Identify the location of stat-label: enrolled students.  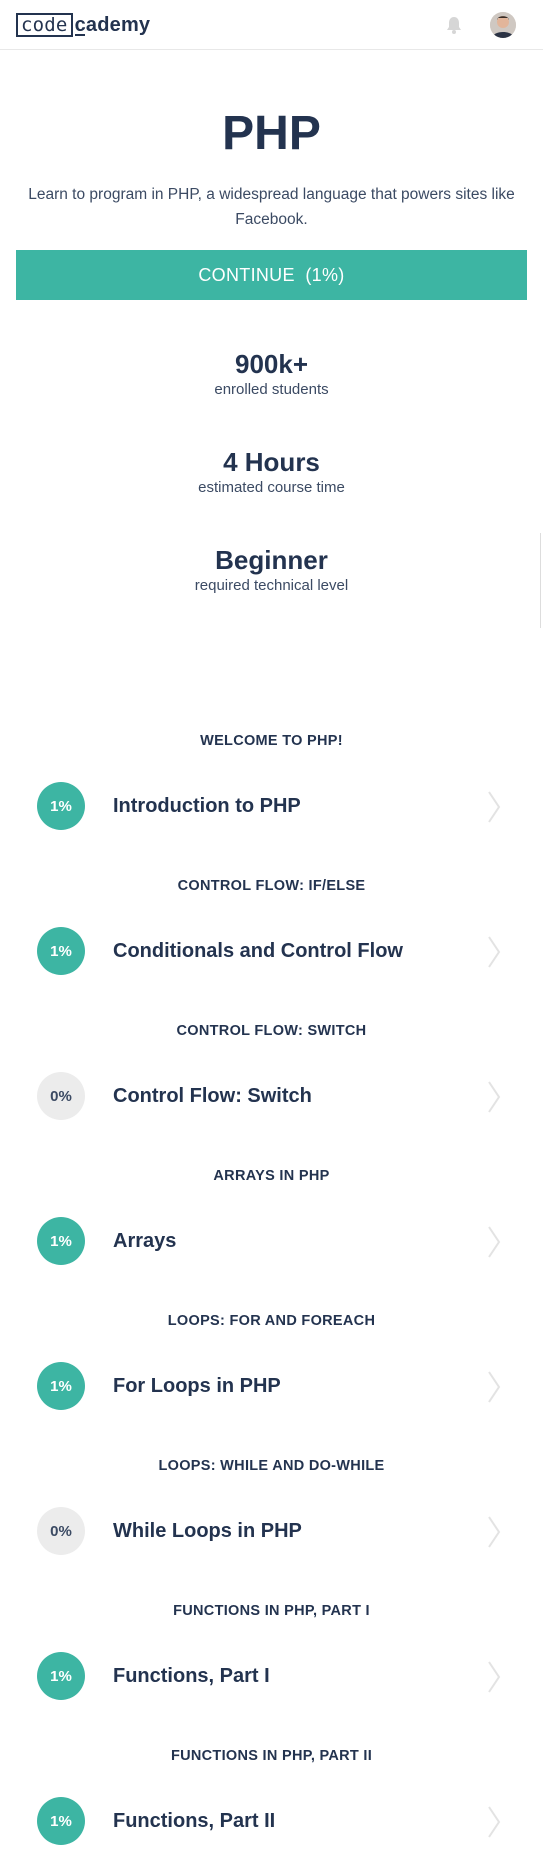
(271, 389).